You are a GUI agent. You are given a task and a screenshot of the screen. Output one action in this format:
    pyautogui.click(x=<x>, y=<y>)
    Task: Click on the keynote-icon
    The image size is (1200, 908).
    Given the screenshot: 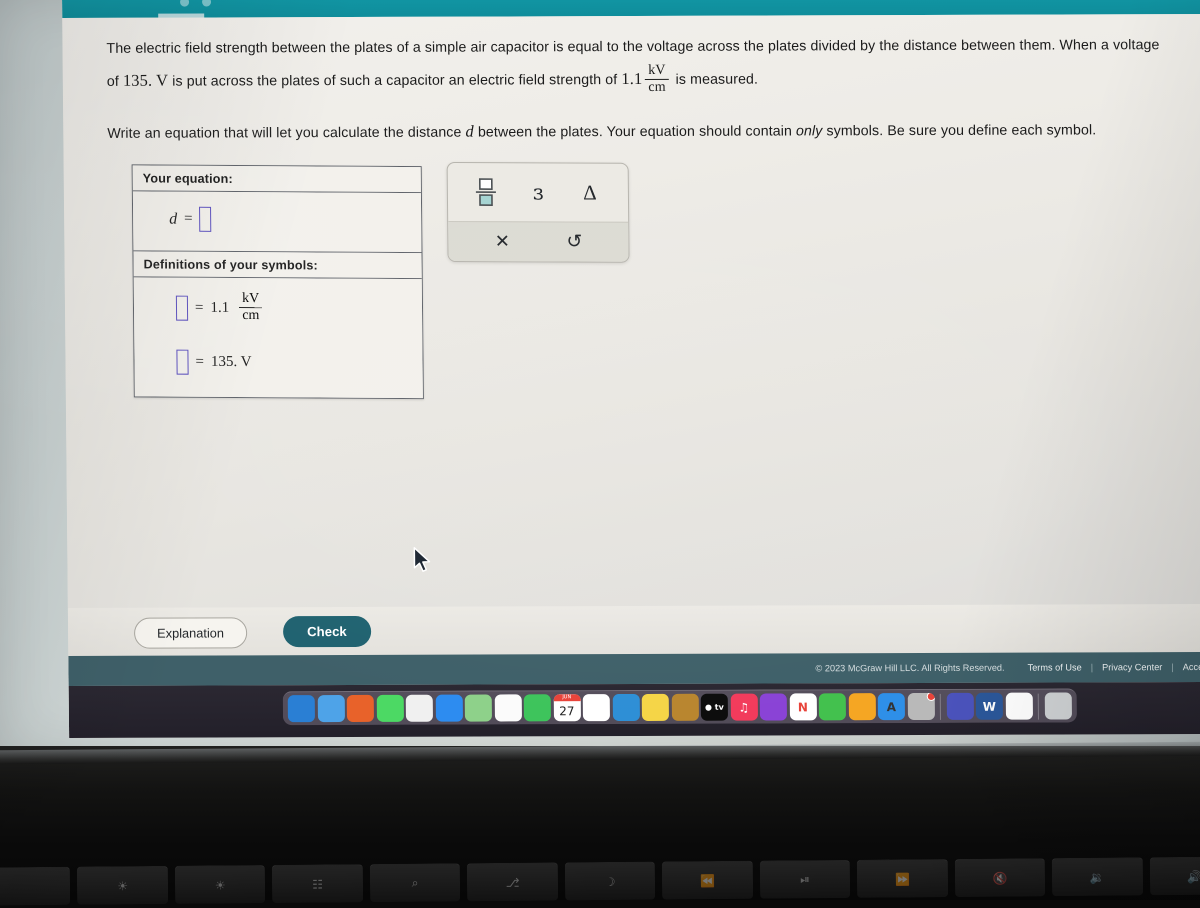 What is the action you would take?
    pyautogui.click(x=625, y=707)
    